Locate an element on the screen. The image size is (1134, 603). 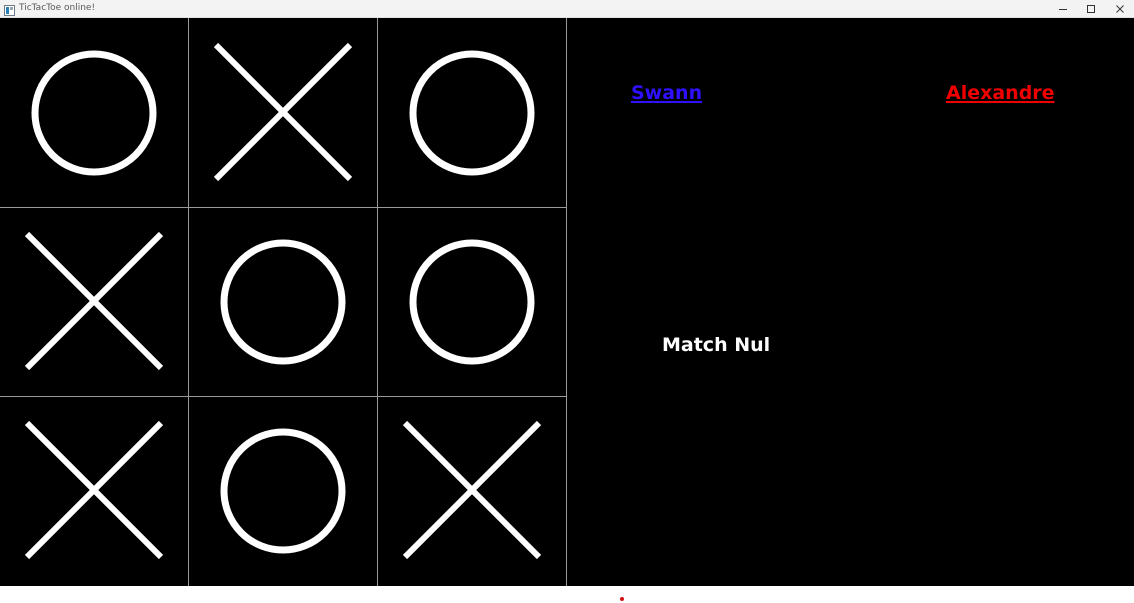
player2-name: Alexandre is located at coordinates (1000, 93).